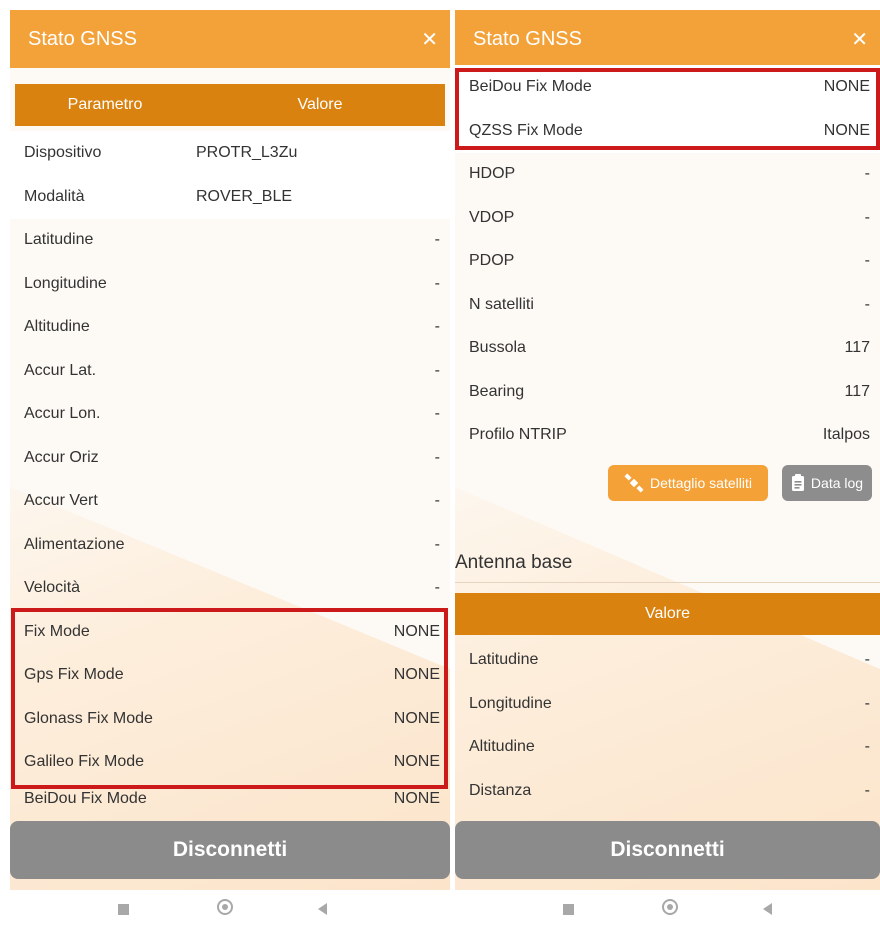  What do you see at coordinates (230, 458) in the screenshot?
I see `table-row: Accur Oriz -` at bounding box center [230, 458].